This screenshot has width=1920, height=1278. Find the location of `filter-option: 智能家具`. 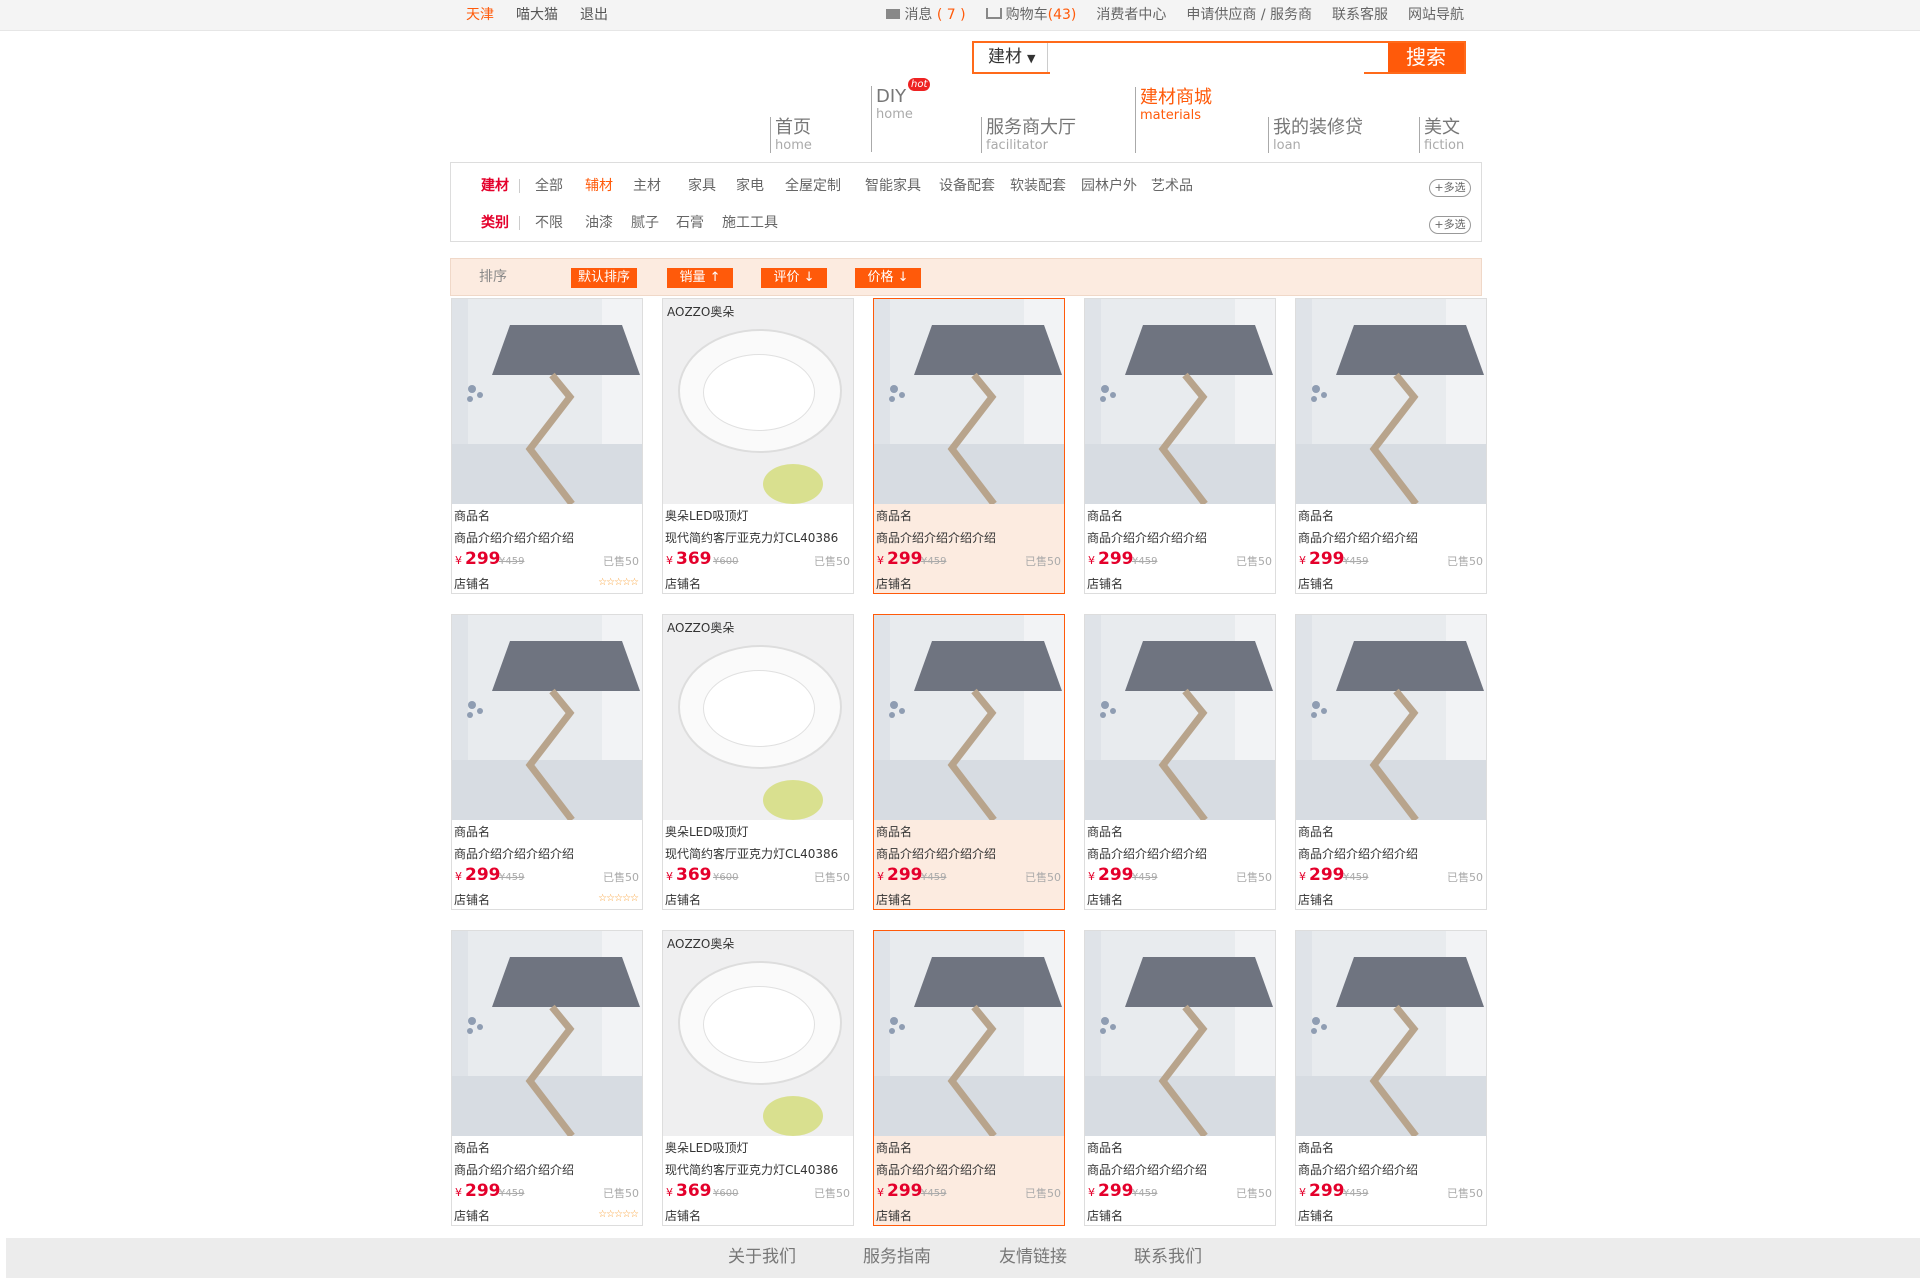

filter-option: 智能家具 is located at coordinates (893, 186).